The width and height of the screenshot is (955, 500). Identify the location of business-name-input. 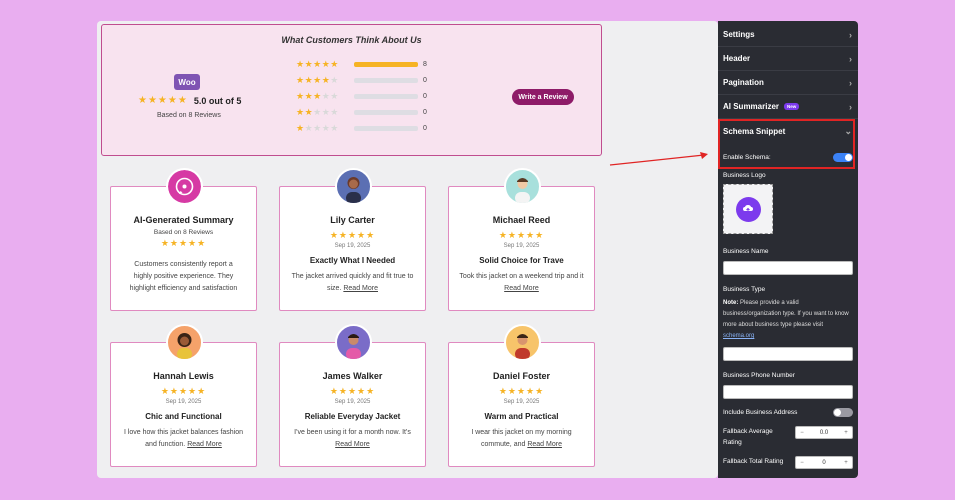
(788, 268).